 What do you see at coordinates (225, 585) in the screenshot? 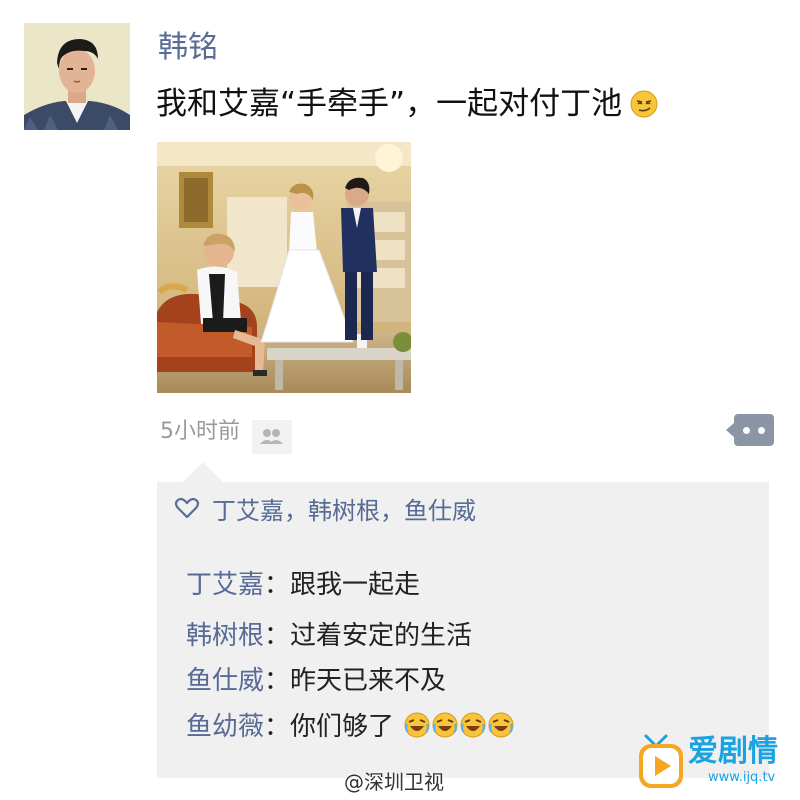
I see `comment-author: 丁艾嘉` at bounding box center [225, 585].